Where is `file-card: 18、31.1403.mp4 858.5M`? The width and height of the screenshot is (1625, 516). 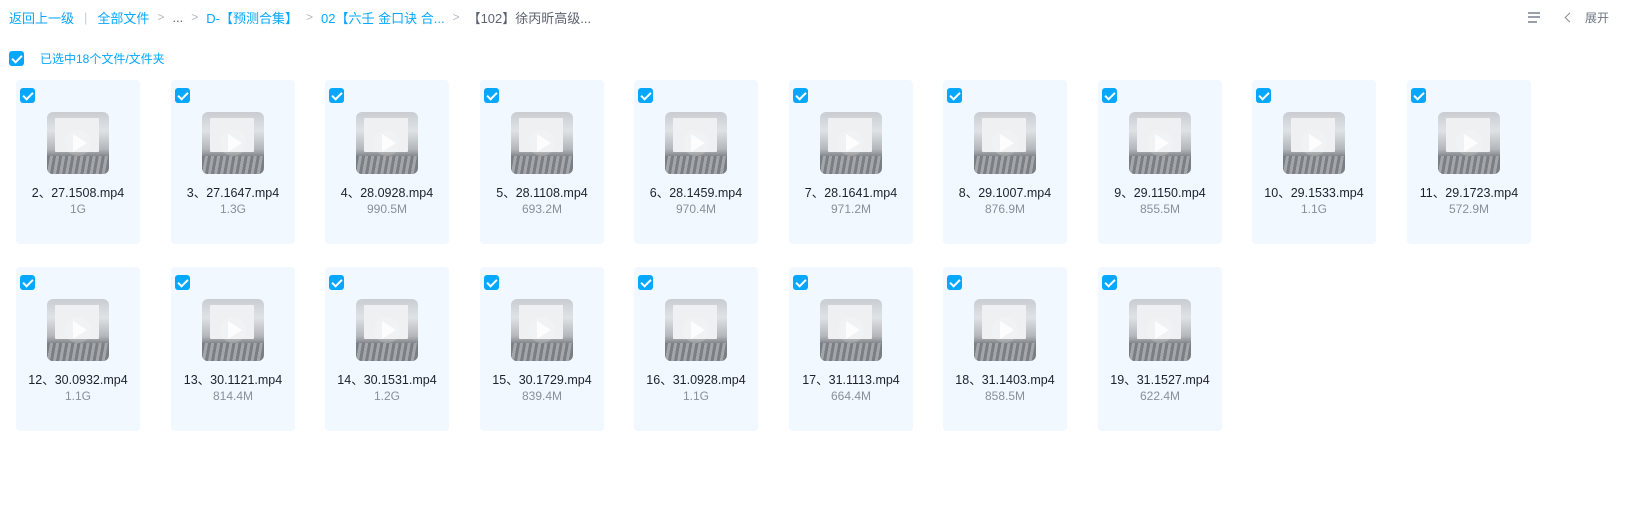
file-card: 18、31.1403.mp4 858.5M is located at coordinates (1005, 349).